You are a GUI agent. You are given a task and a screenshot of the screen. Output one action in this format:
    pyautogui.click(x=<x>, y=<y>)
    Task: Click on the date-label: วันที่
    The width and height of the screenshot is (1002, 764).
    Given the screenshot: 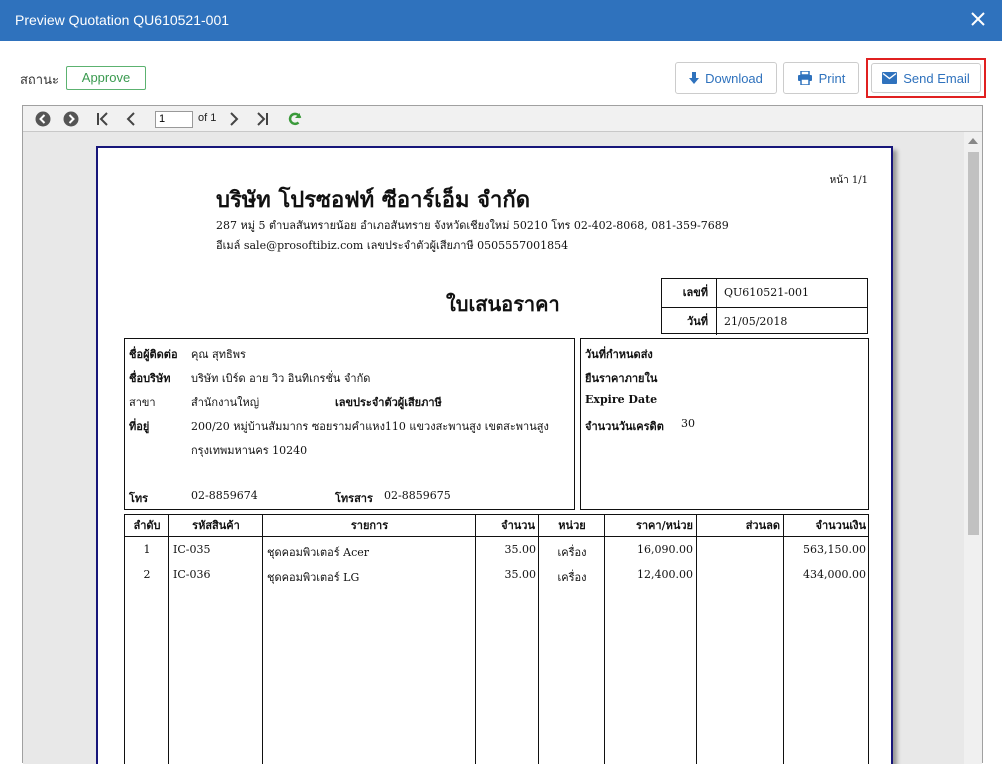 What is the action you would take?
    pyautogui.click(x=689, y=321)
    